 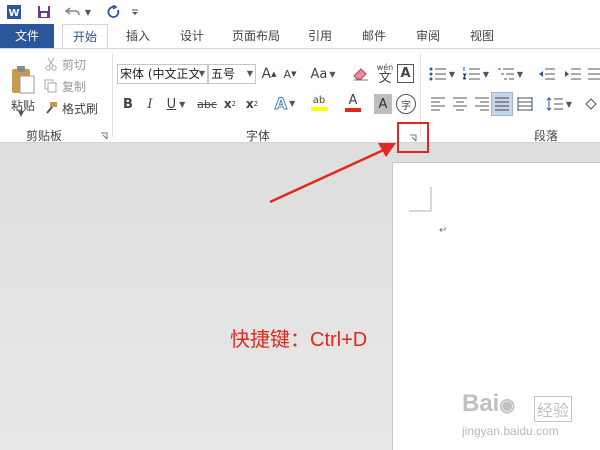 What do you see at coordinates (234, 104) in the screenshot?
I see `subscript-digit: 2` at bounding box center [234, 104].